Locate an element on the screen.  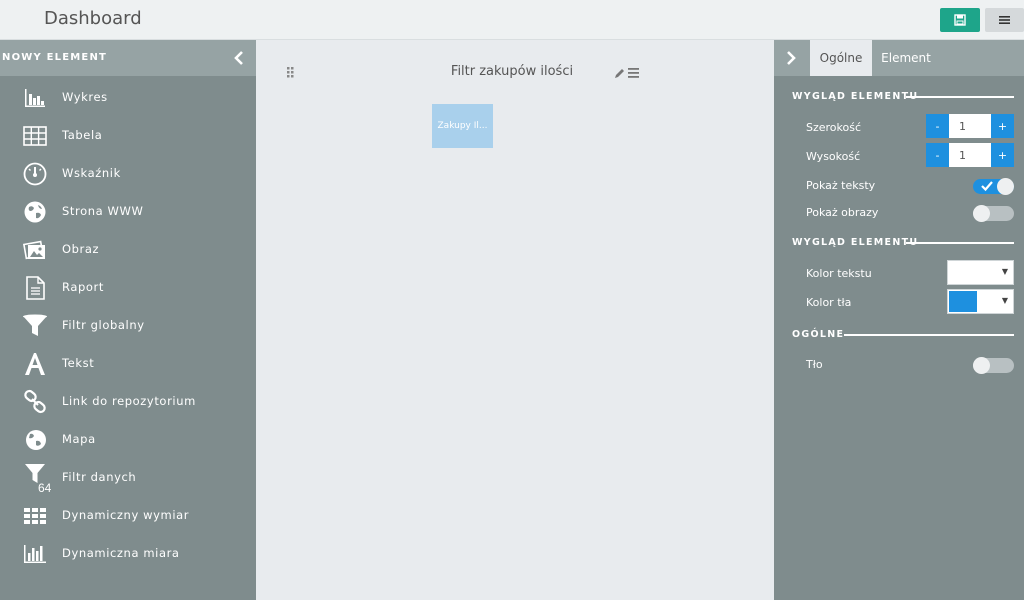
element-item-wykres: Wykres is located at coordinates (128, 97).